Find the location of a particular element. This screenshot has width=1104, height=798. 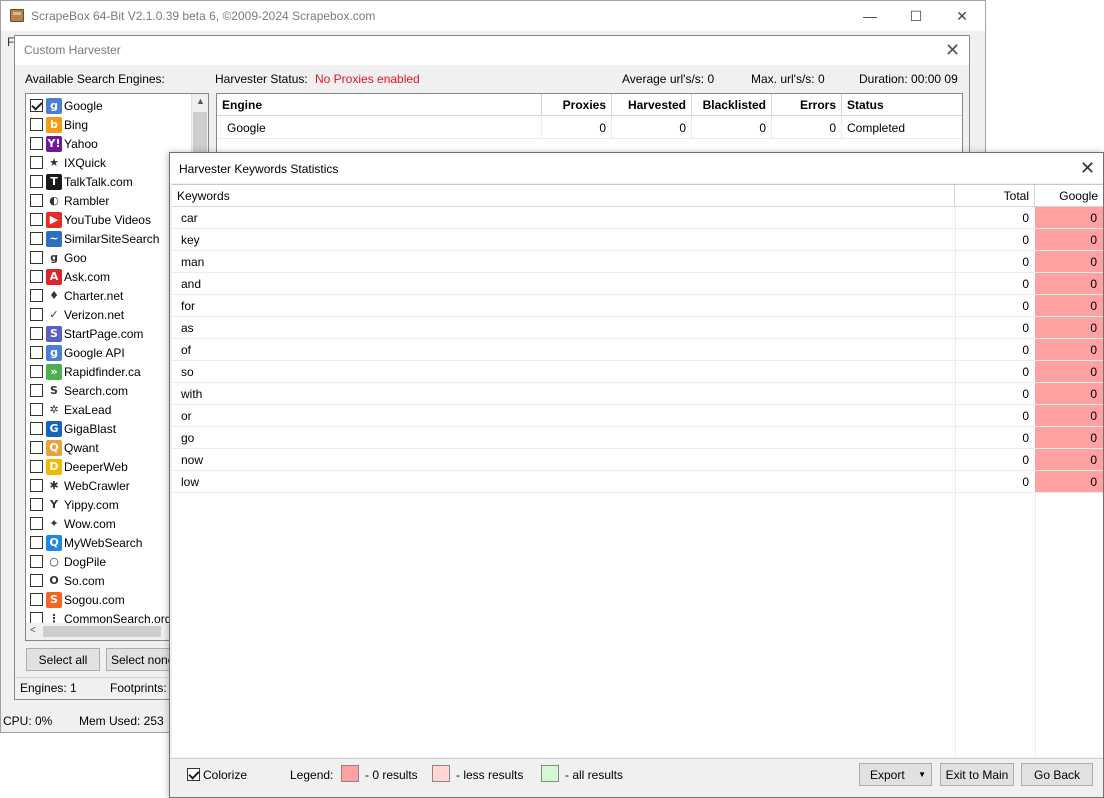

col-engine: Engine is located at coordinates (379, 105).